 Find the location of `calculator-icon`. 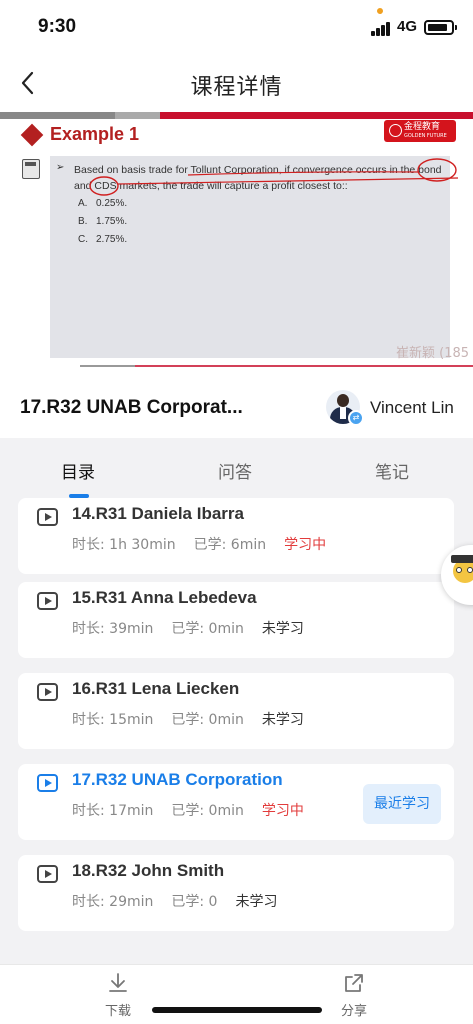

calculator-icon is located at coordinates (31, 169).